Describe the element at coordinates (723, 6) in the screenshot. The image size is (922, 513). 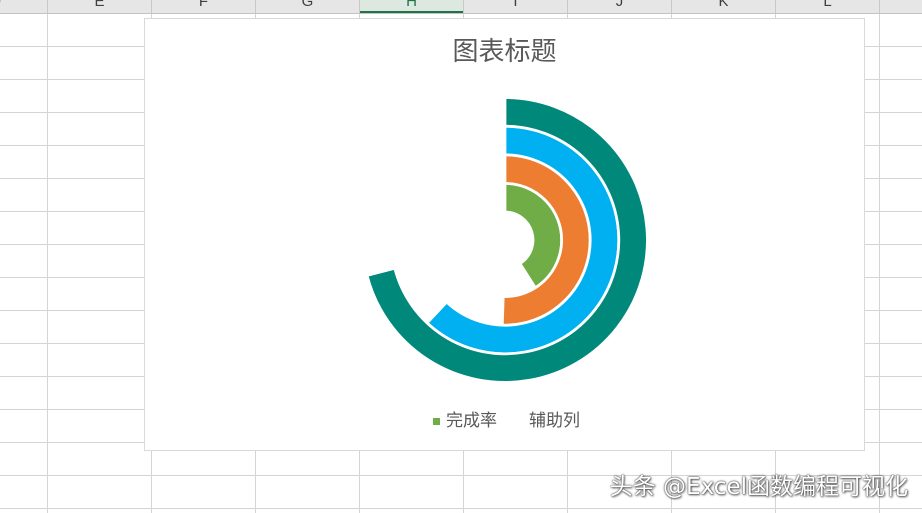
I see `column-header-K: K` at that location.